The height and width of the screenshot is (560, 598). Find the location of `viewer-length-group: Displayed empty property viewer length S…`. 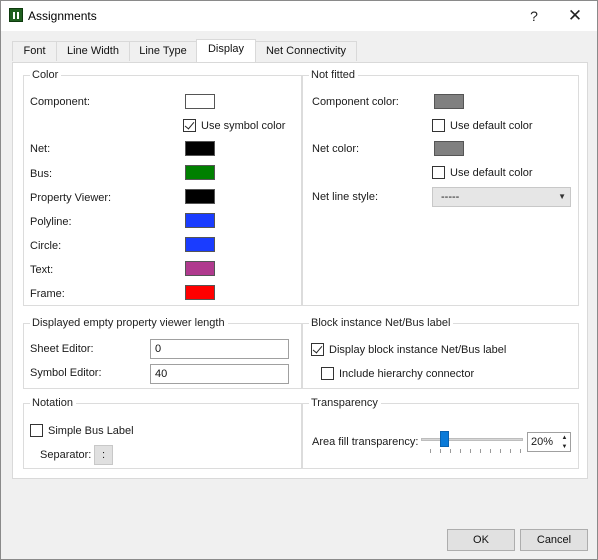

viewer-length-group: Displayed empty property viewer length S… is located at coordinates (162, 353).